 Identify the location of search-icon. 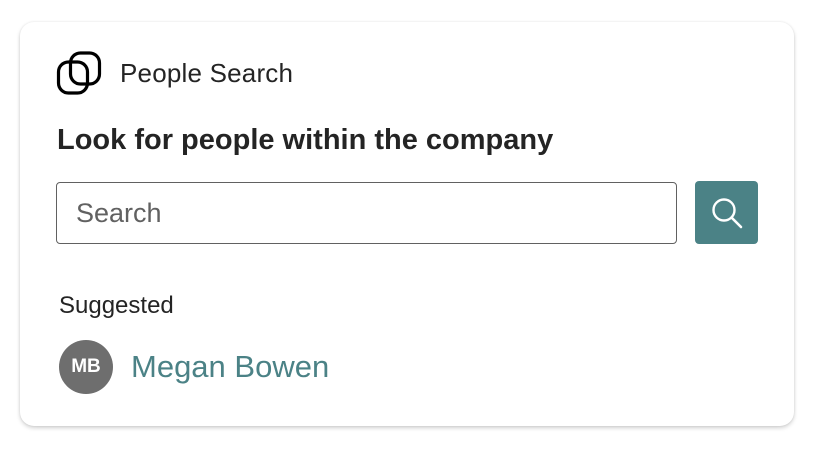
(727, 213).